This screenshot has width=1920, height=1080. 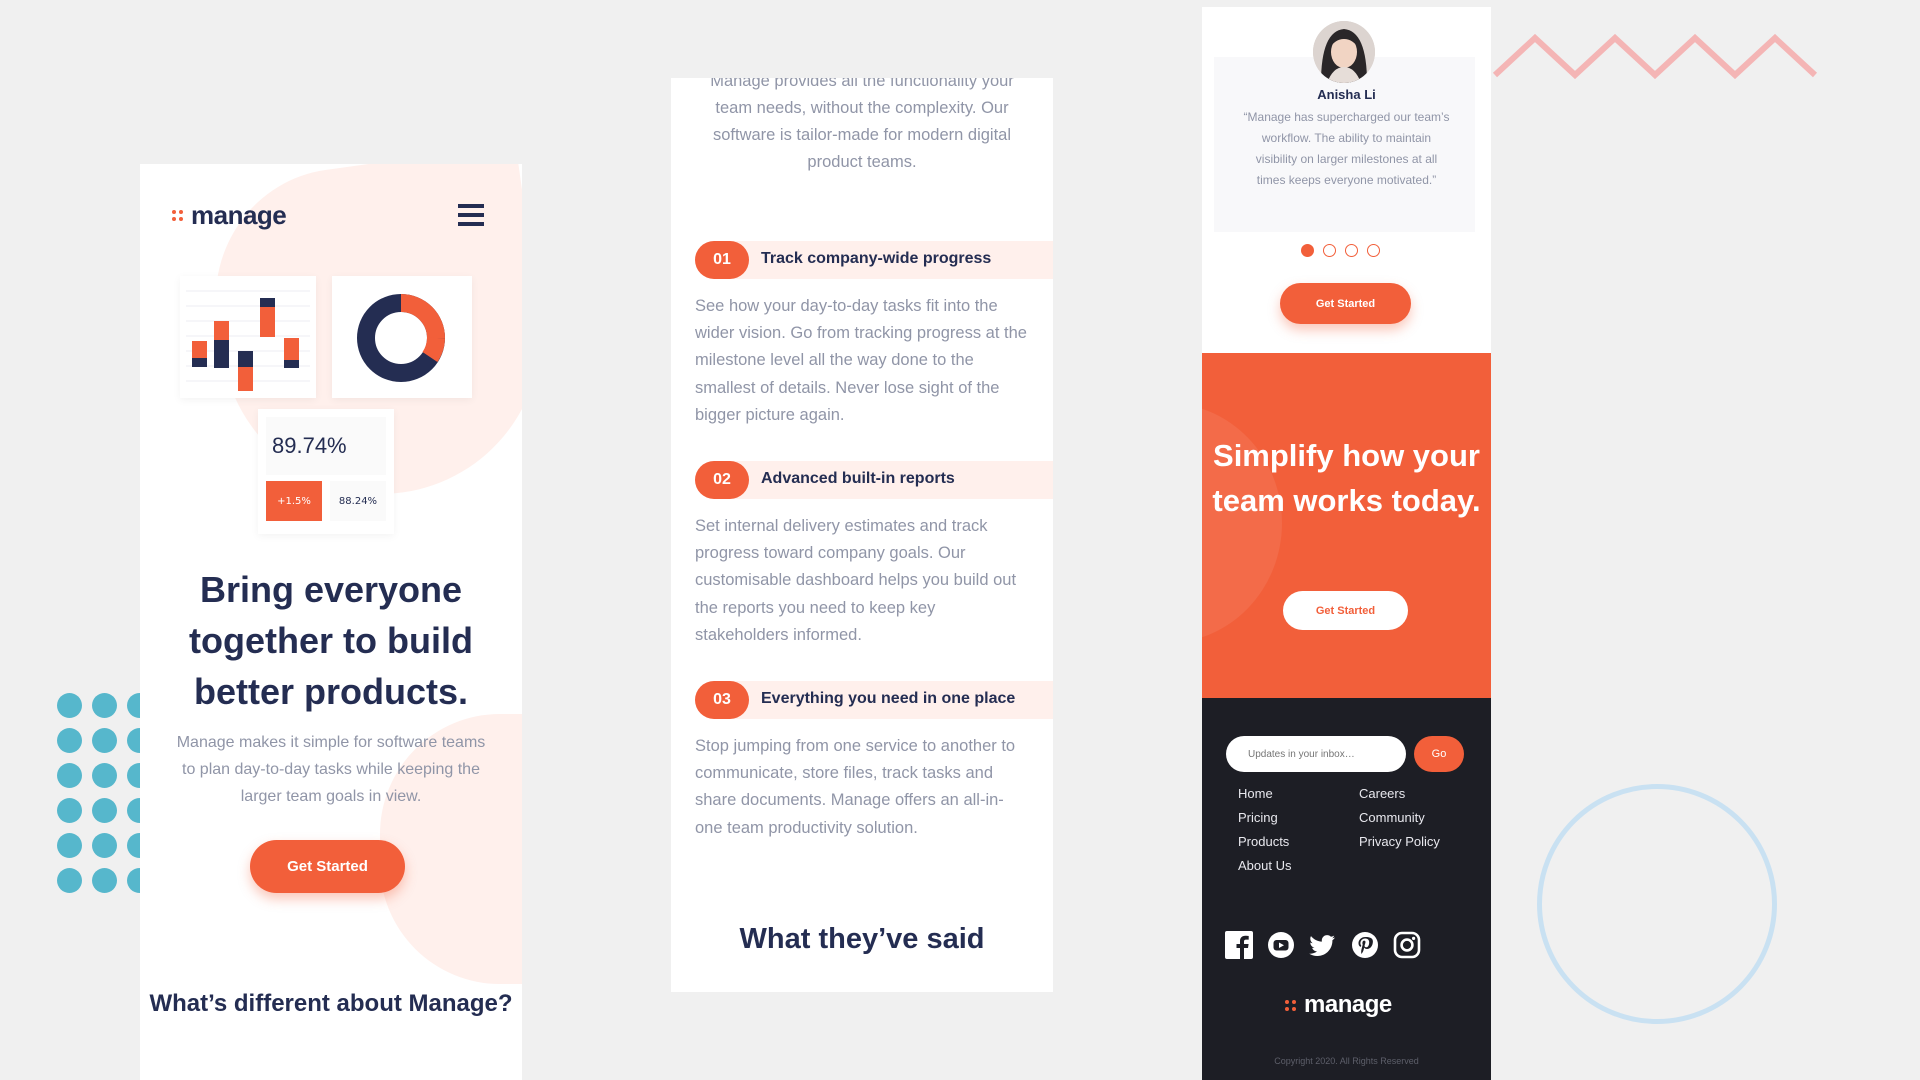 I want to click on feature-number-badge: 01, so click(x=722, y=260).